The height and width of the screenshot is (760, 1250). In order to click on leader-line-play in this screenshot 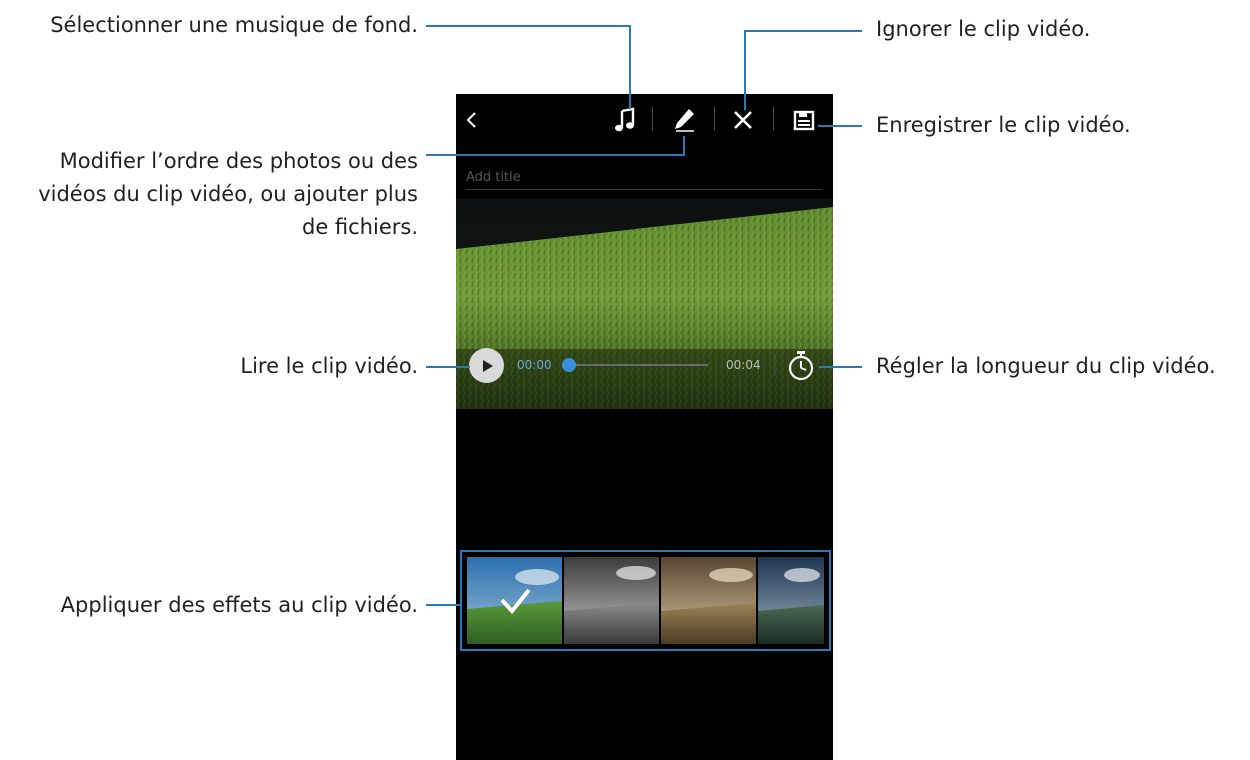, I will do `click(448, 367)`.